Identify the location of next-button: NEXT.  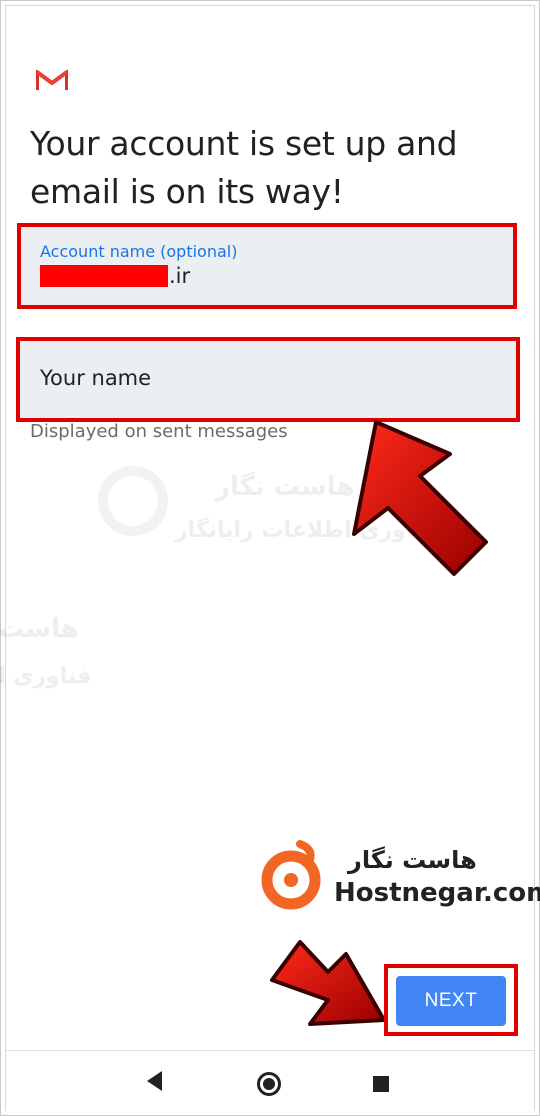
(451, 1001).